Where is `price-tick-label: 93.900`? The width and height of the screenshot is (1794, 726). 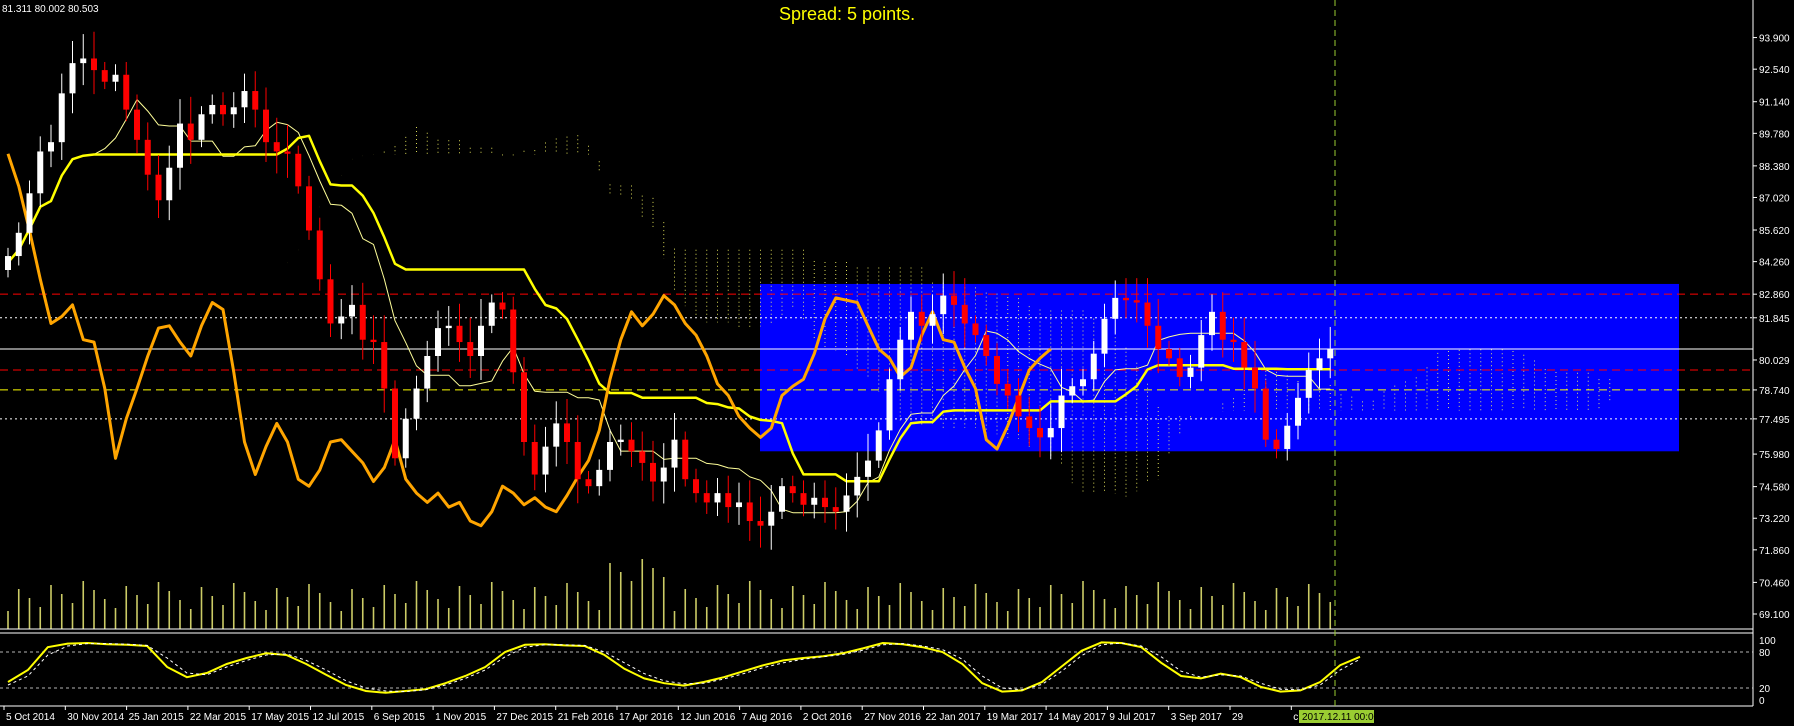 price-tick-label: 93.900 is located at coordinates (1774, 39).